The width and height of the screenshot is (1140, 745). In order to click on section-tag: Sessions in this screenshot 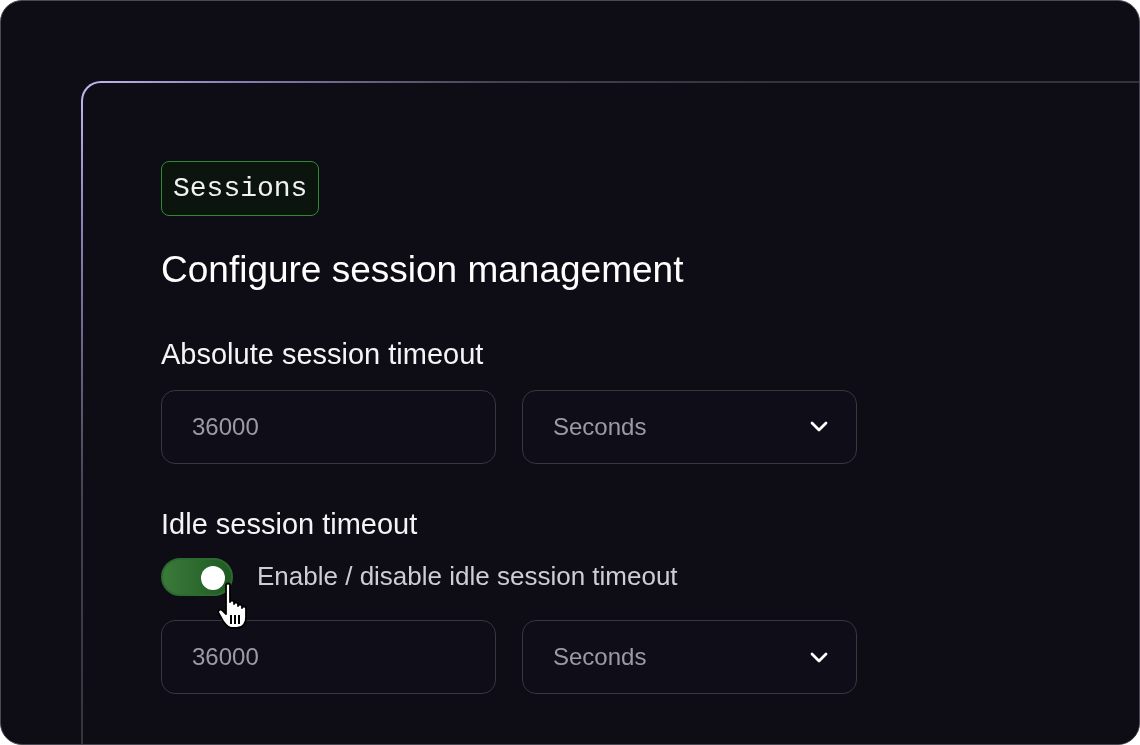, I will do `click(240, 188)`.